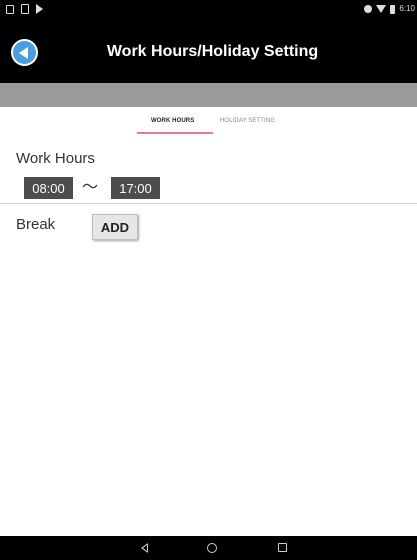 This screenshot has width=417, height=560. What do you see at coordinates (393, 9) in the screenshot?
I see `battery-icon` at bounding box center [393, 9].